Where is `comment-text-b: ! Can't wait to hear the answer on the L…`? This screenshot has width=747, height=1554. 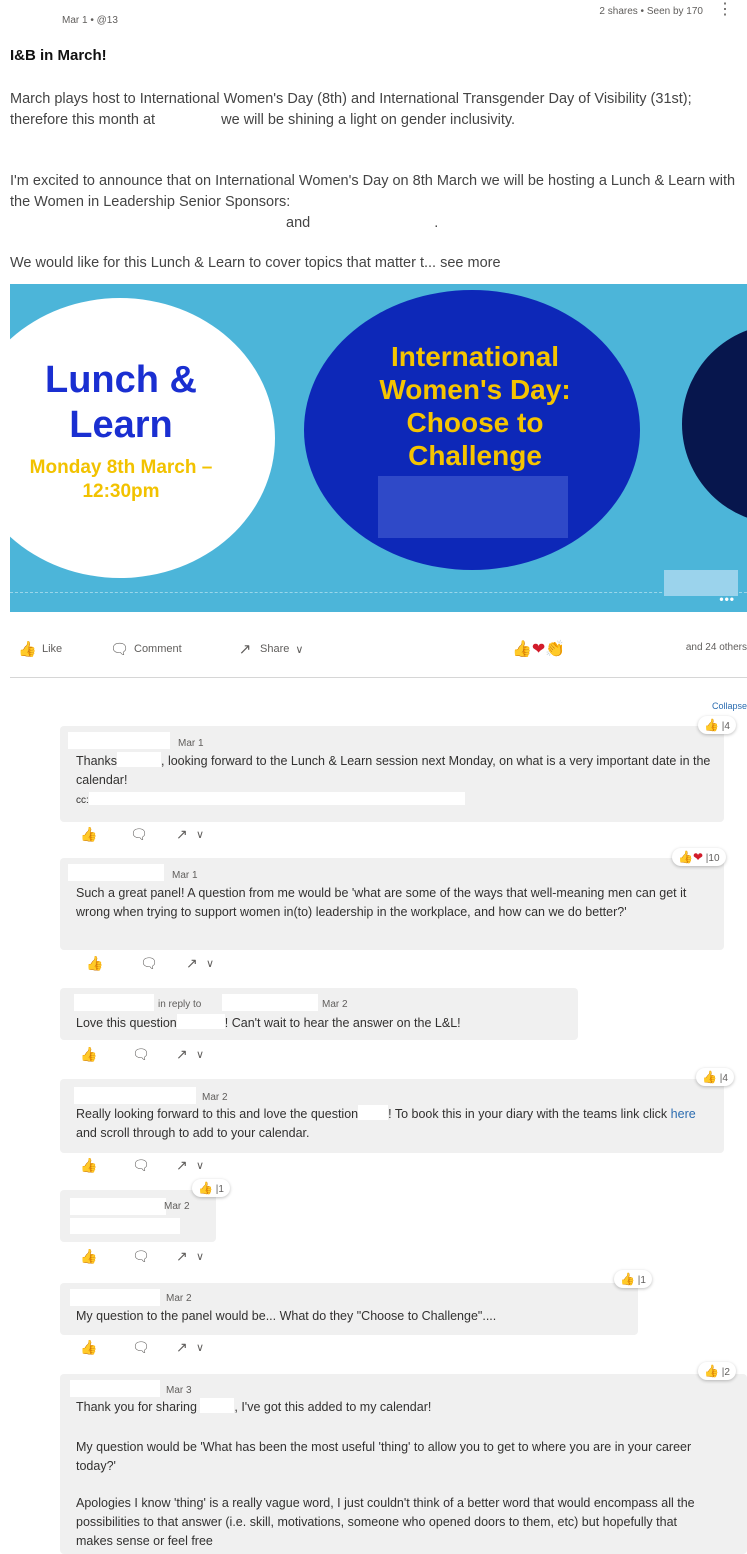 comment-text-b: ! Can't wait to hear the answer on the L… is located at coordinates (342, 1023).